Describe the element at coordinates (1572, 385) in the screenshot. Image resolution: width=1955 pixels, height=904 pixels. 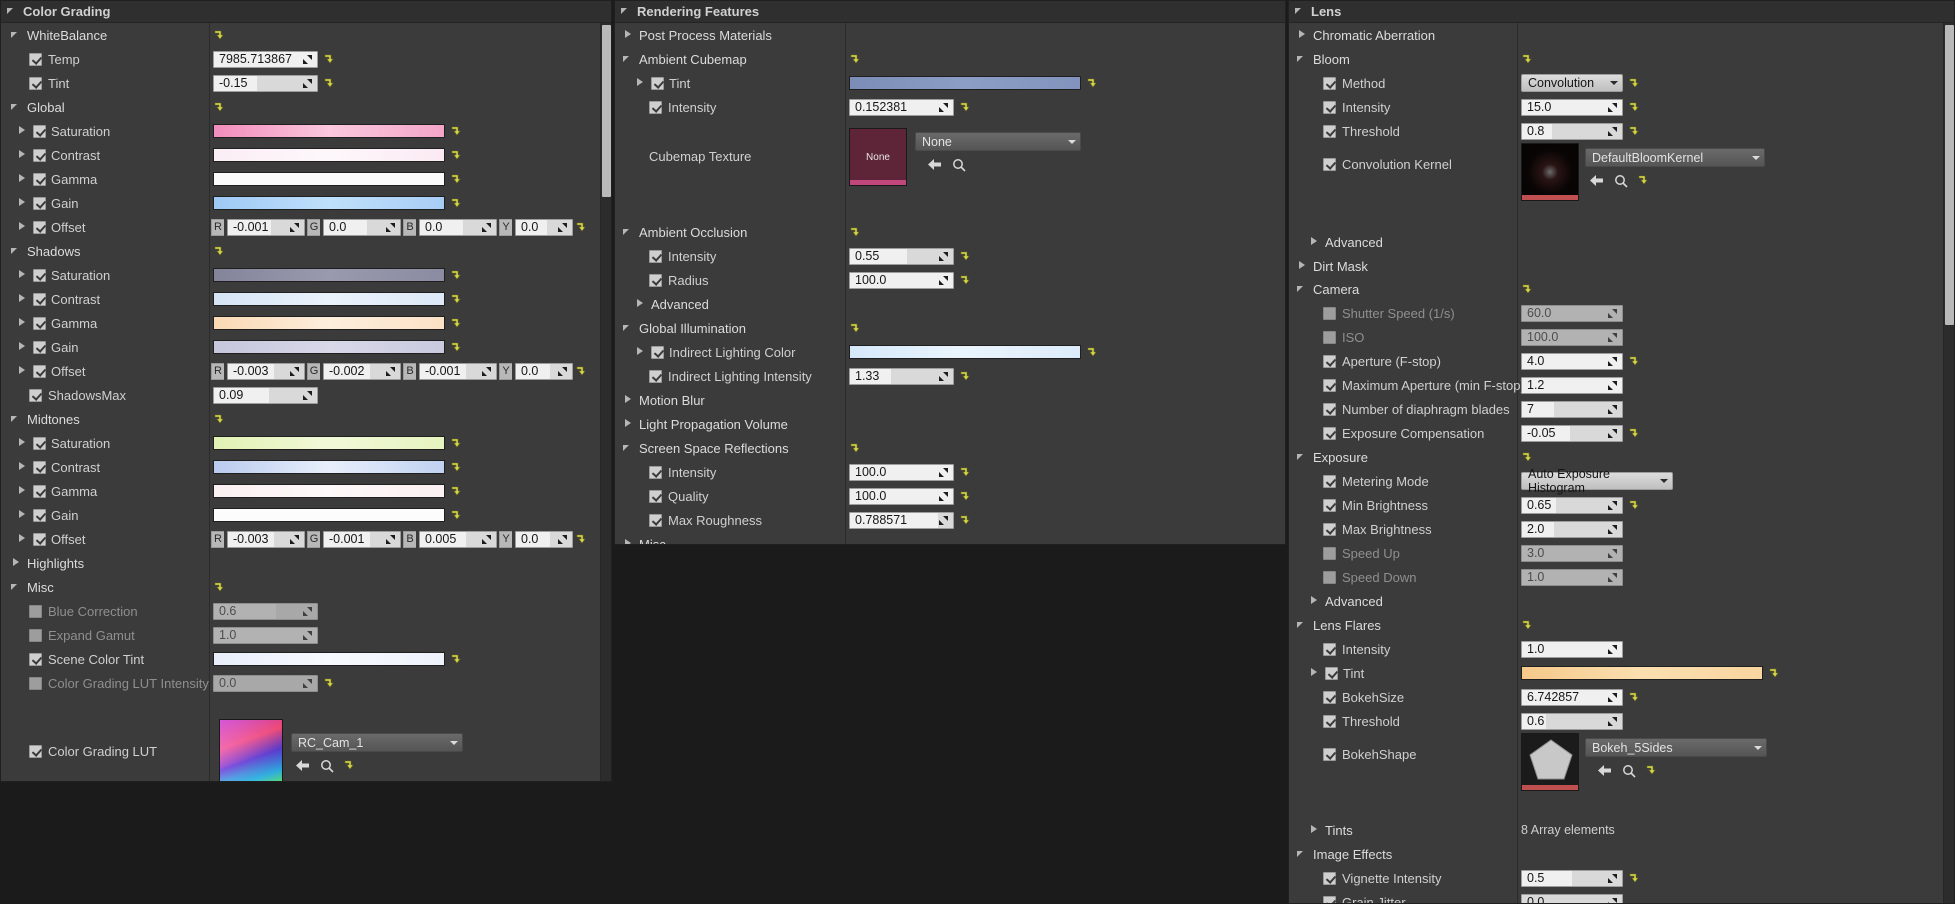
I see `max-aperture-input: 1.2` at that location.